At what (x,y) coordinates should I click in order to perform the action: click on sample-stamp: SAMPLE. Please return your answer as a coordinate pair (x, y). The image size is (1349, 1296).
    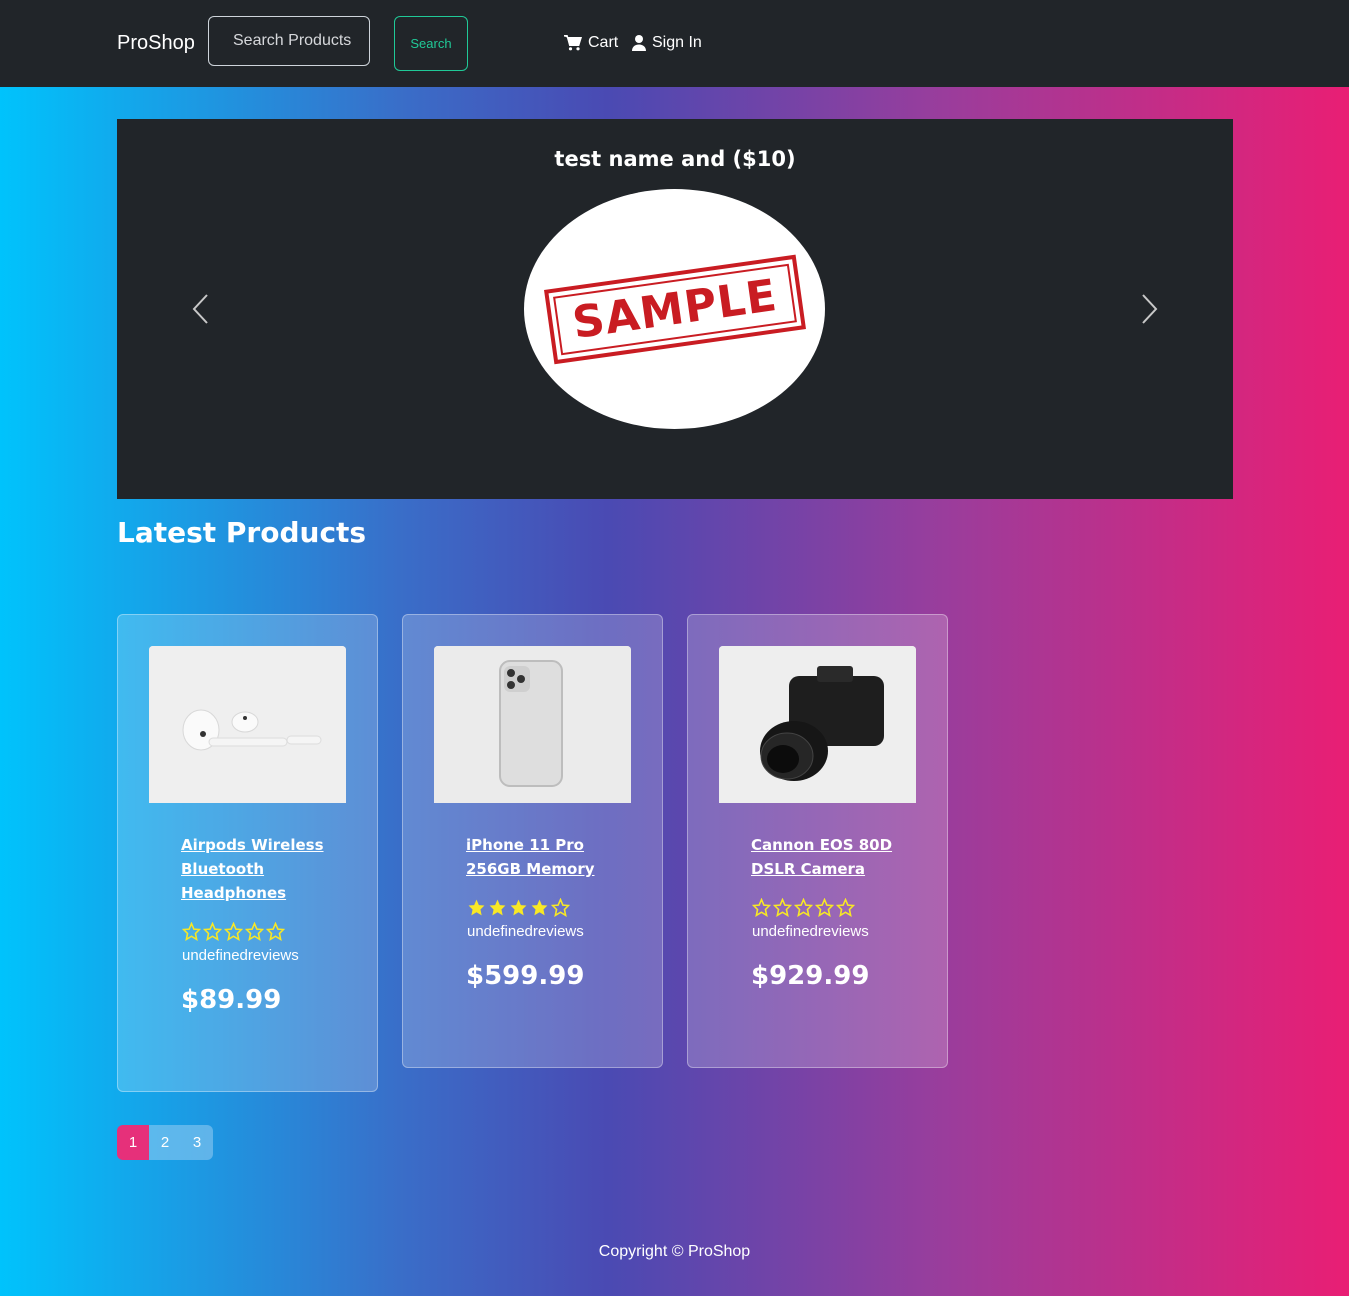
    Looking at the image, I should click on (674, 309).